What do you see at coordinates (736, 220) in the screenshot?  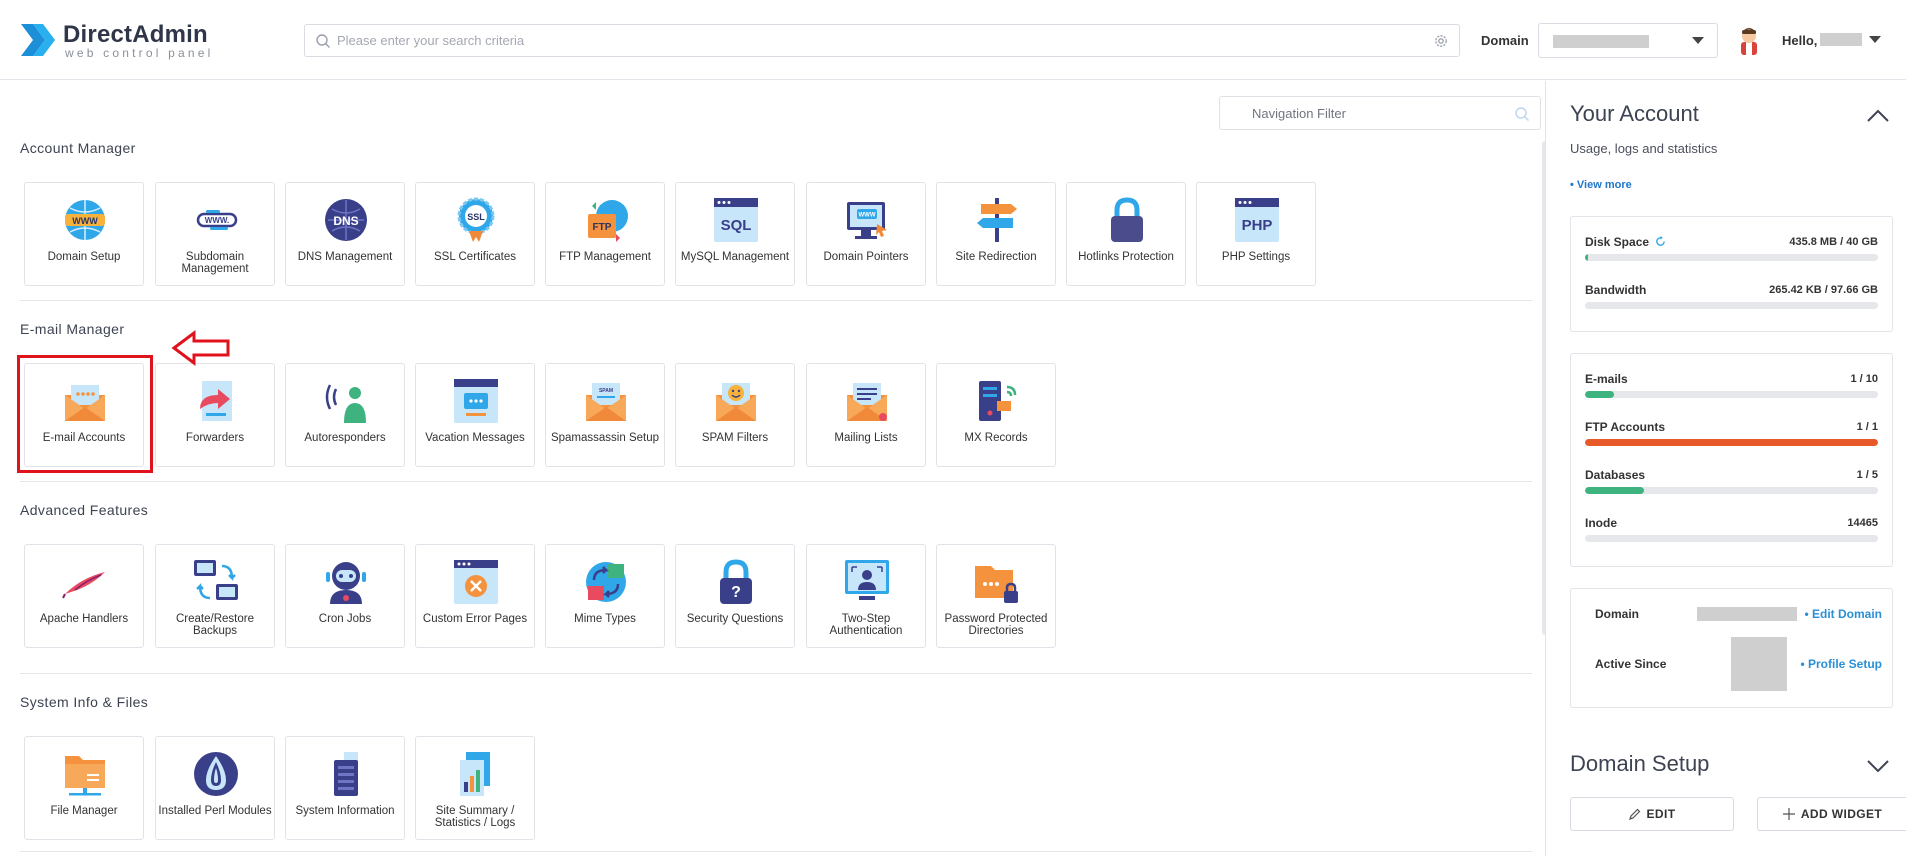 I see `sql-database-icon: SQL` at bounding box center [736, 220].